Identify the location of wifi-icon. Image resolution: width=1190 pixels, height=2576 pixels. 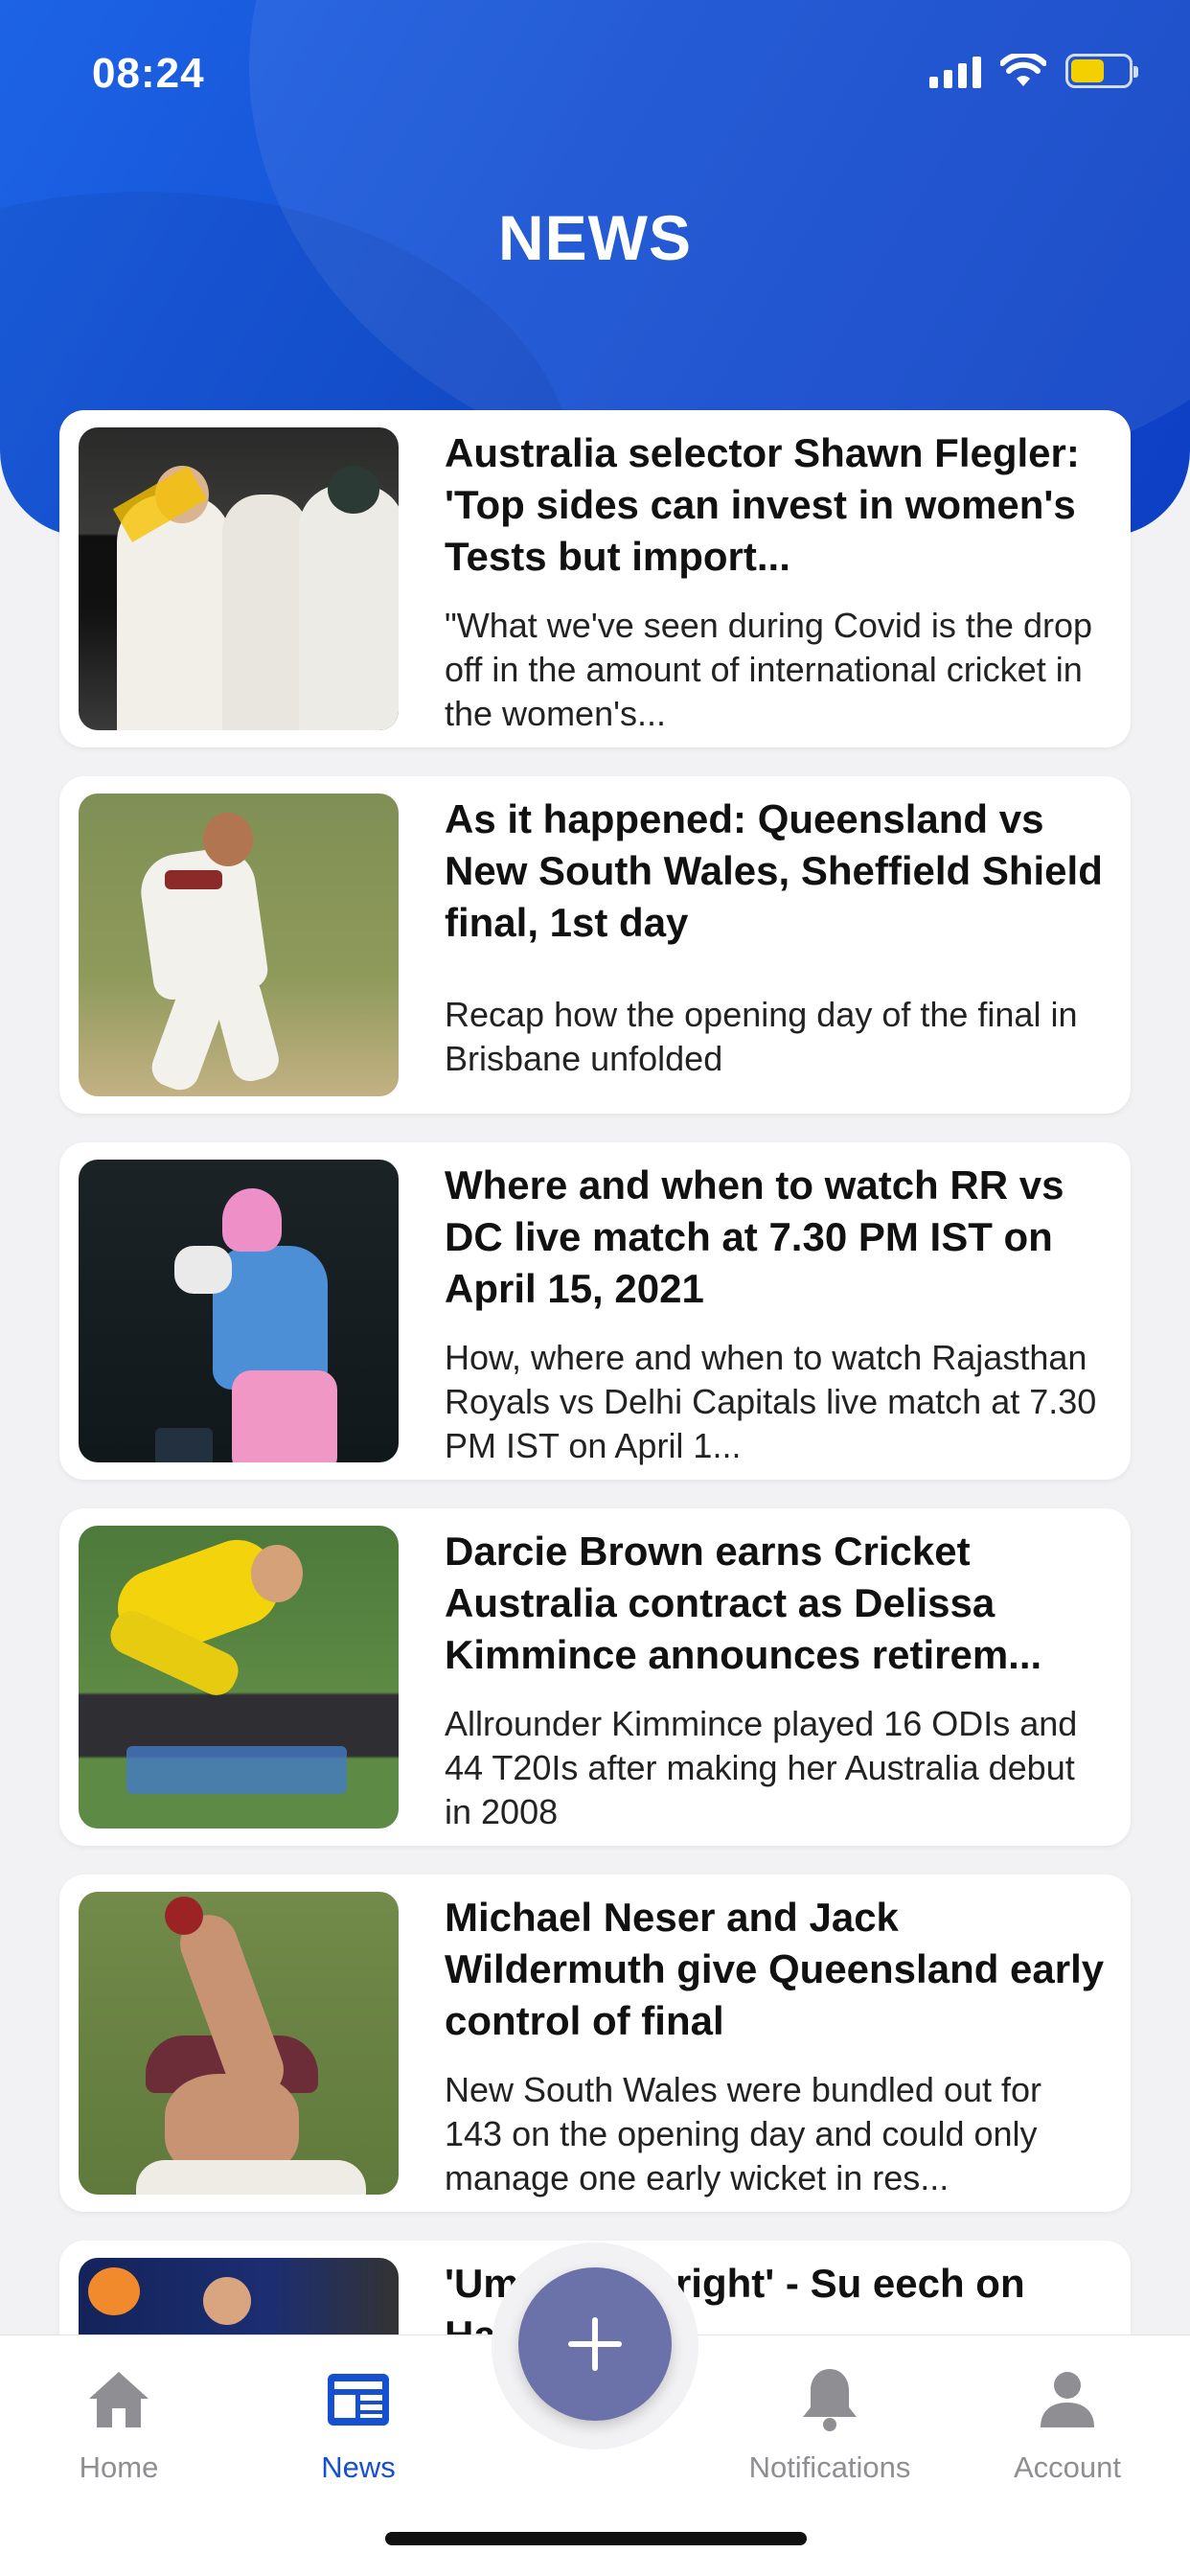
(1023, 70).